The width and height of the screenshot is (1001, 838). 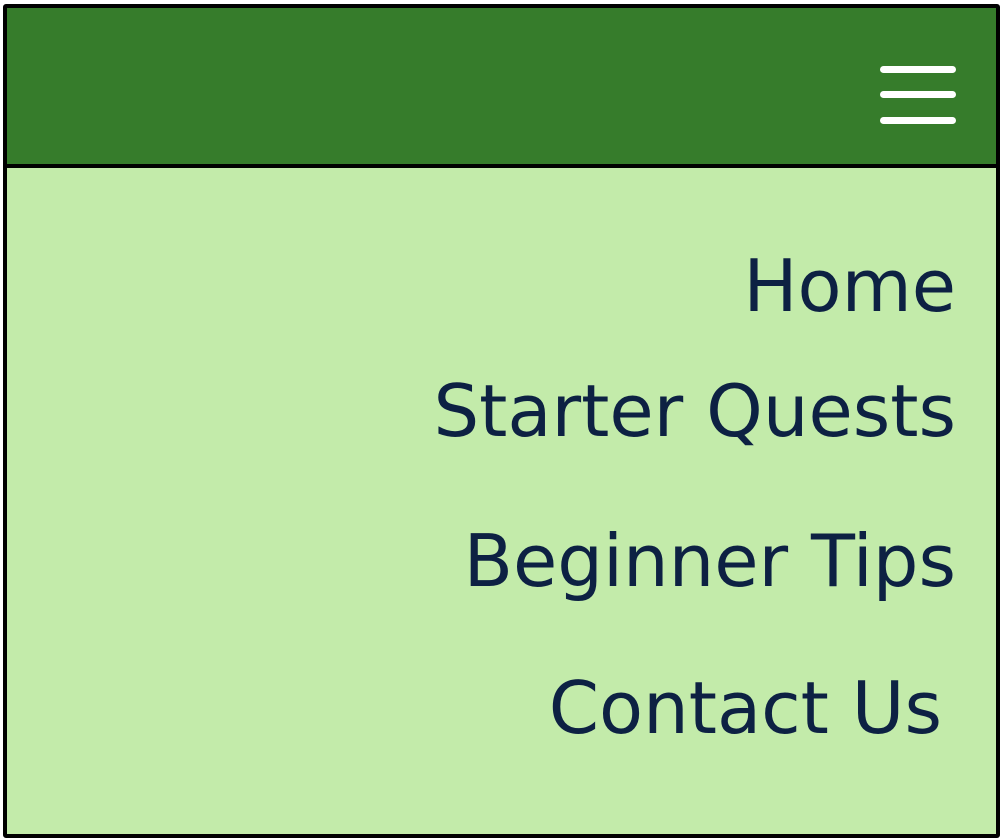 What do you see at coordinates (918, 120) in the screenshot?
I see `hamburger-line-bottom` at bounding box center [918, 120].